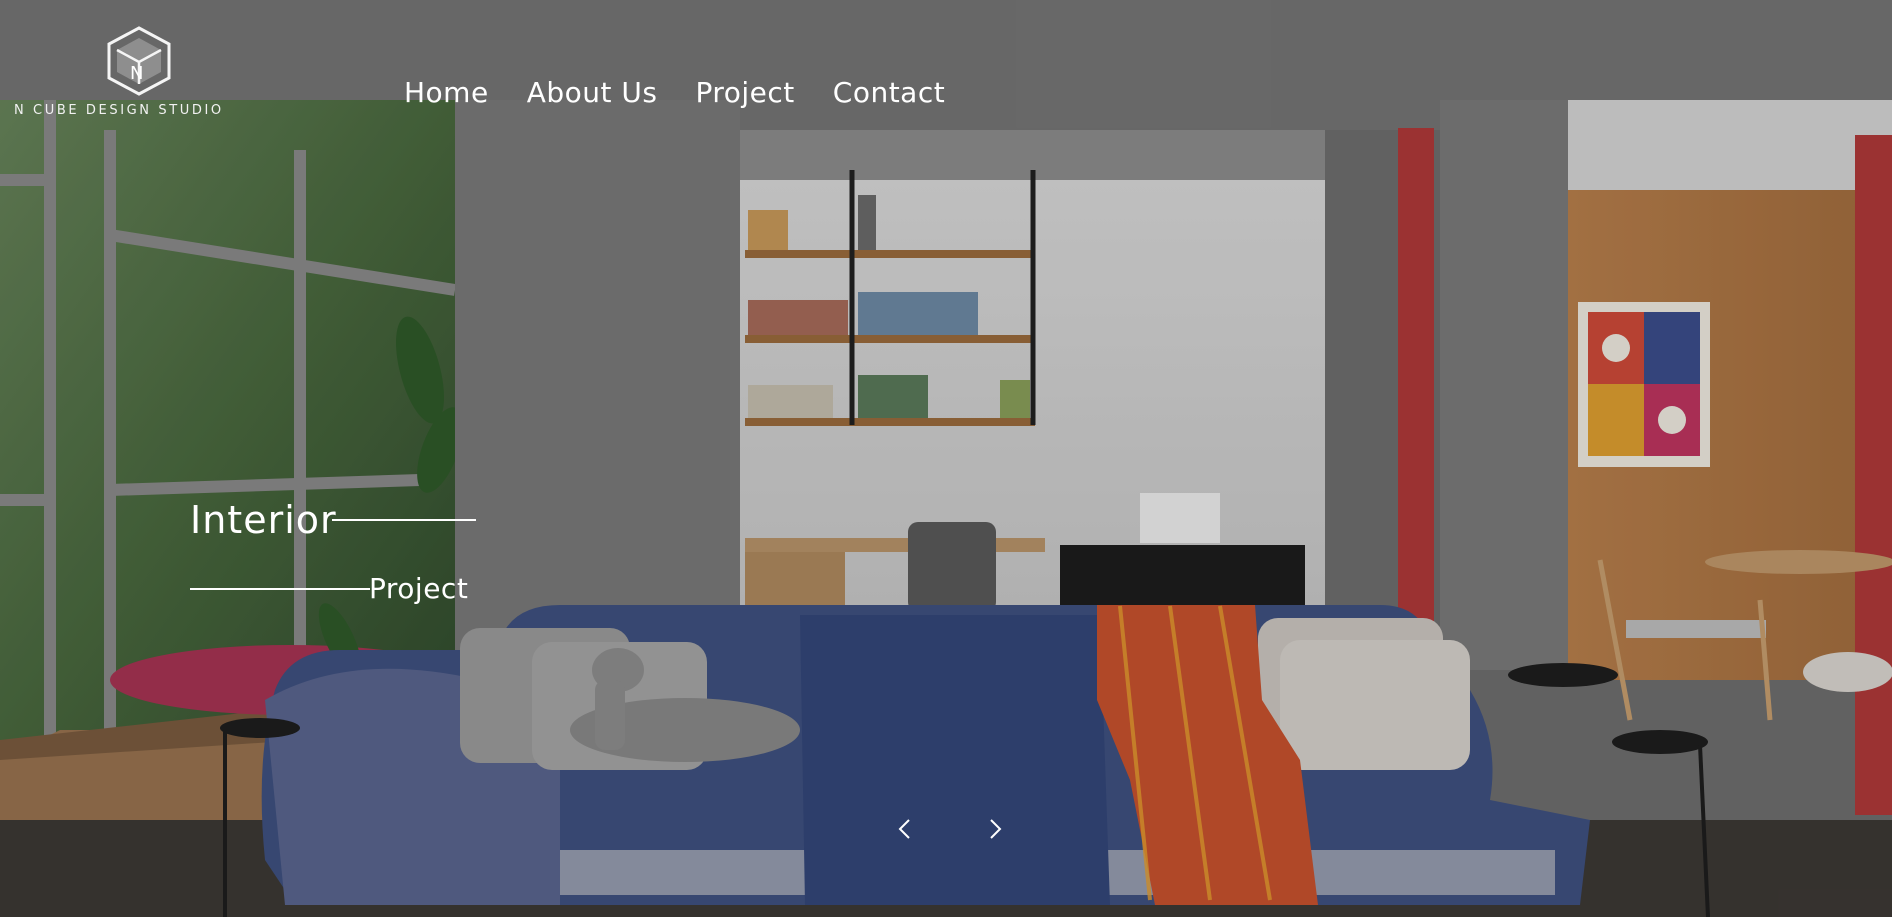 This screenshot has width=1892, height=917. Describe the element at coordinates (419, 588) in the screenshot. I see `slide-subtitle: Project` at that location.